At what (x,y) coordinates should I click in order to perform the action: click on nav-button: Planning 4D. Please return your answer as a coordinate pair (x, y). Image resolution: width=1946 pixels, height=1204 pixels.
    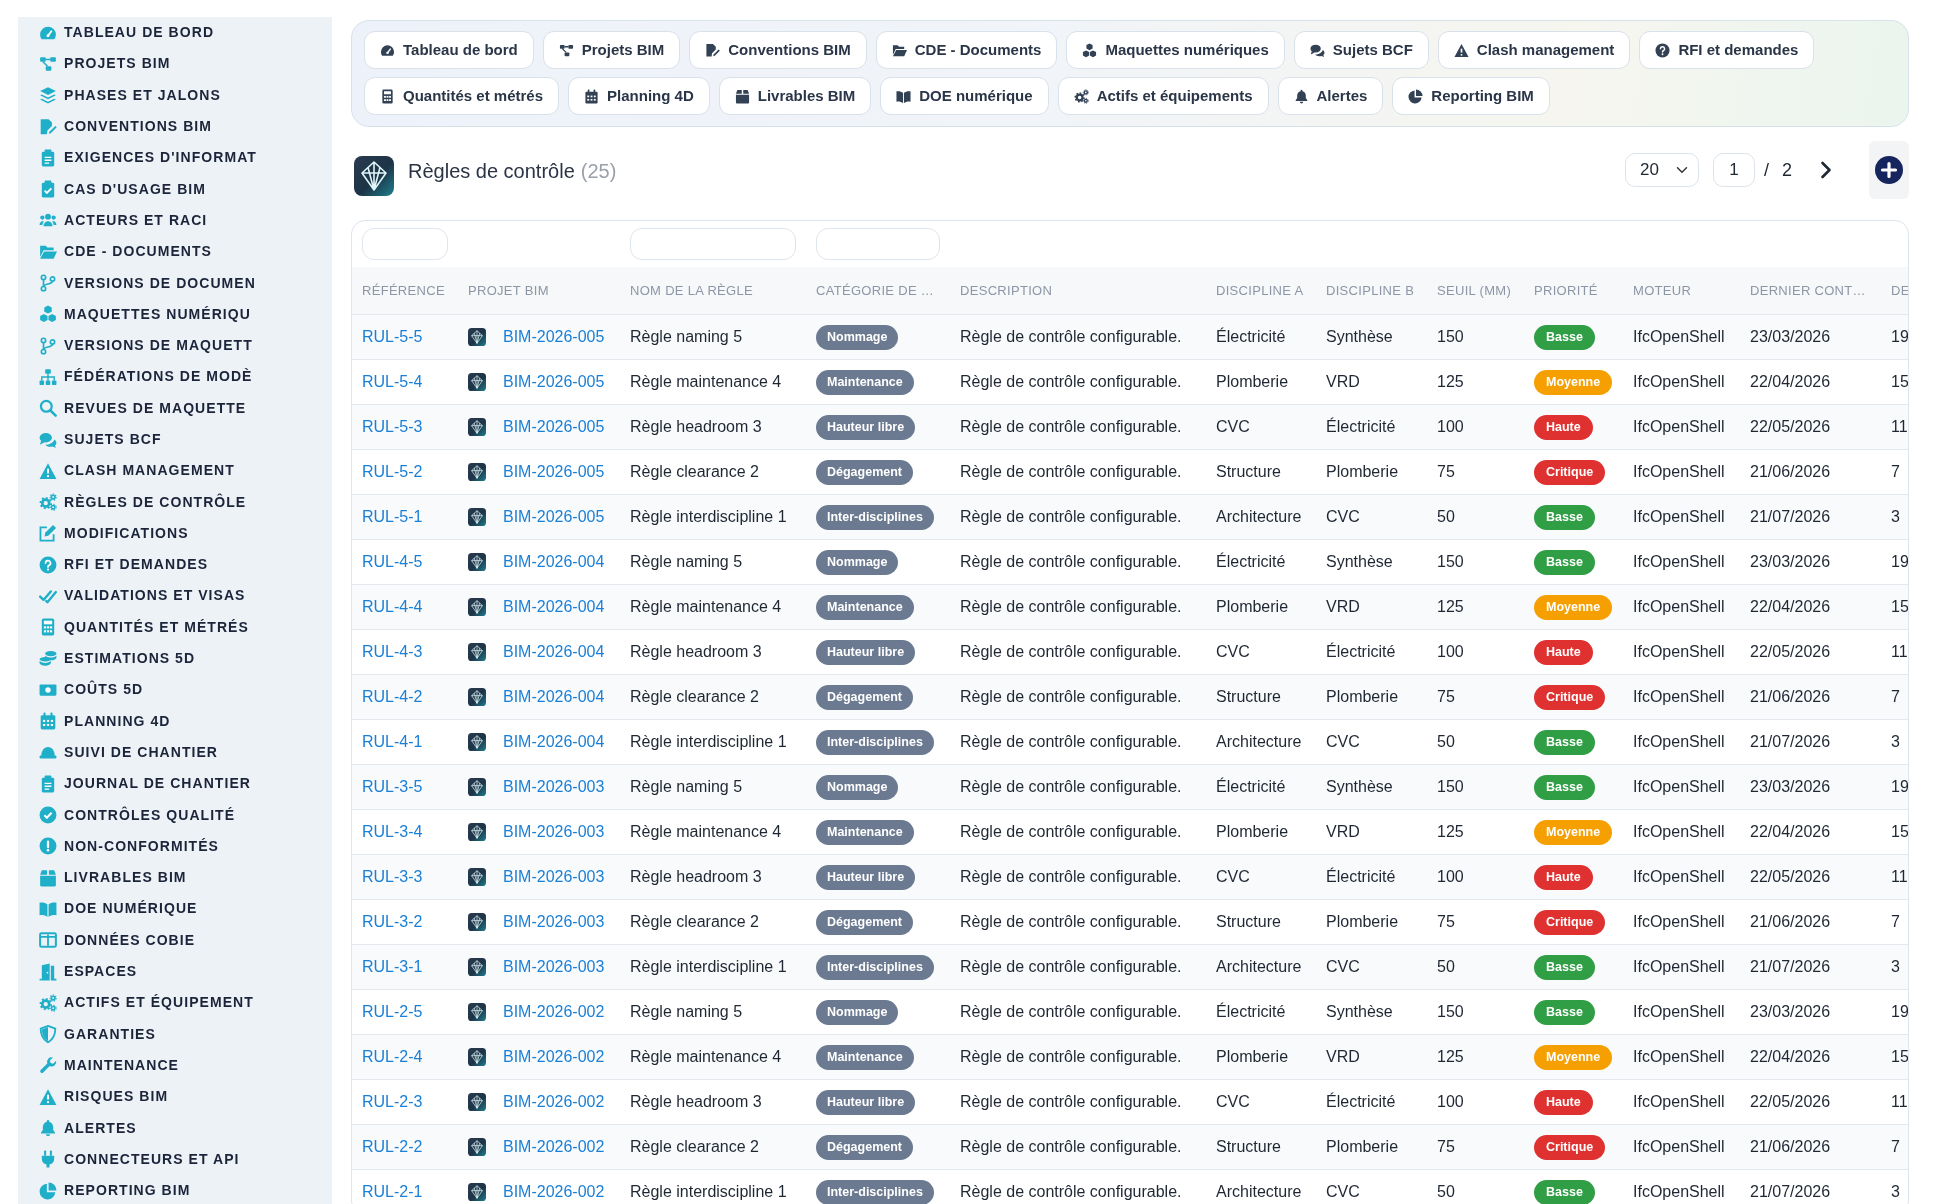
    Looking at the image, I should click on (639, 96).